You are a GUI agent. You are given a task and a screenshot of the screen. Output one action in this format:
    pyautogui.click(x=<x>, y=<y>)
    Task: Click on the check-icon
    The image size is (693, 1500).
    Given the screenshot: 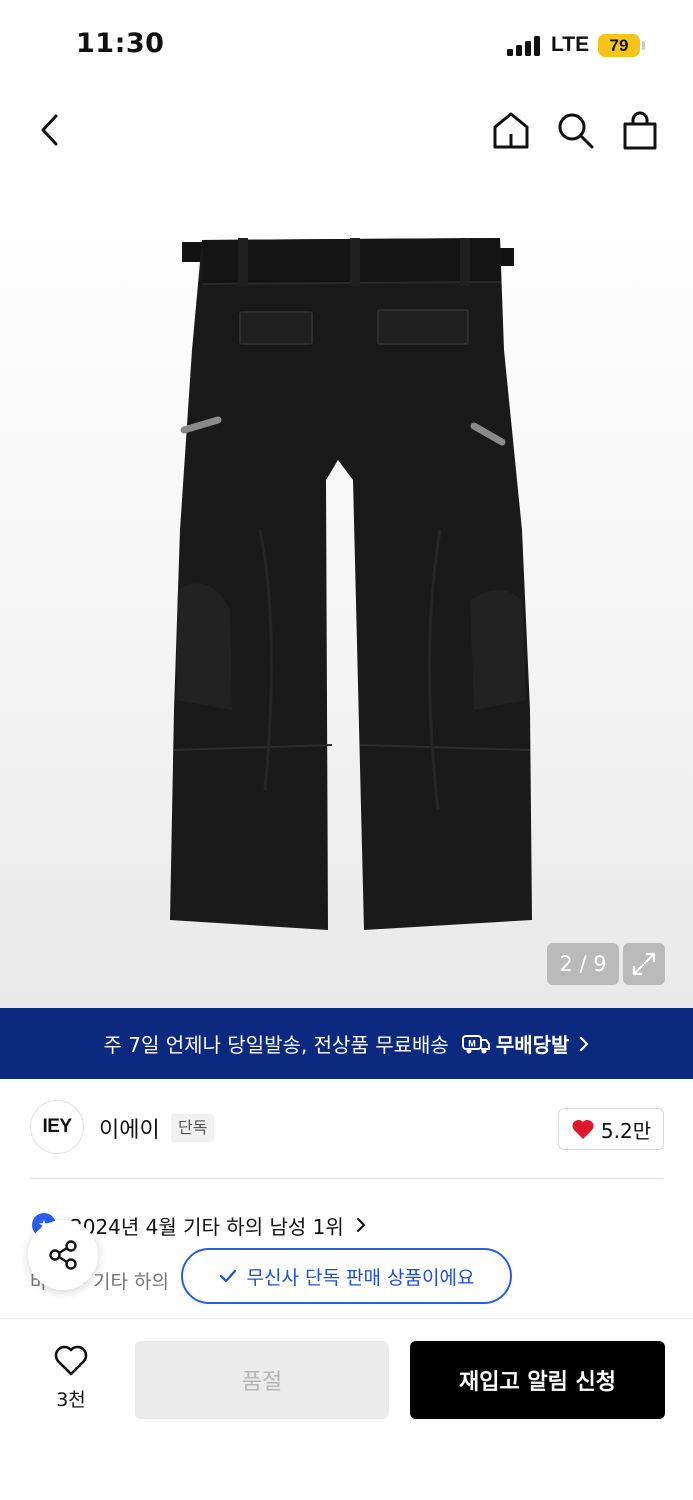 What is the action you would take?
    pyautogui.click(x=227, y=1276)
    